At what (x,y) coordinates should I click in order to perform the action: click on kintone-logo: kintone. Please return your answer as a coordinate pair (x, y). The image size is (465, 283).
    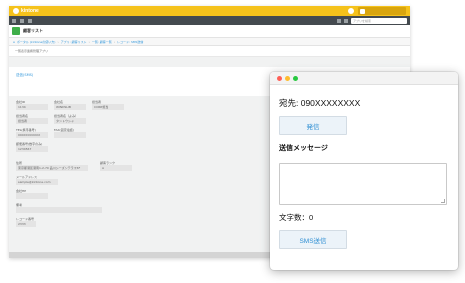
    Looking at the image, I should click on (26, 11).